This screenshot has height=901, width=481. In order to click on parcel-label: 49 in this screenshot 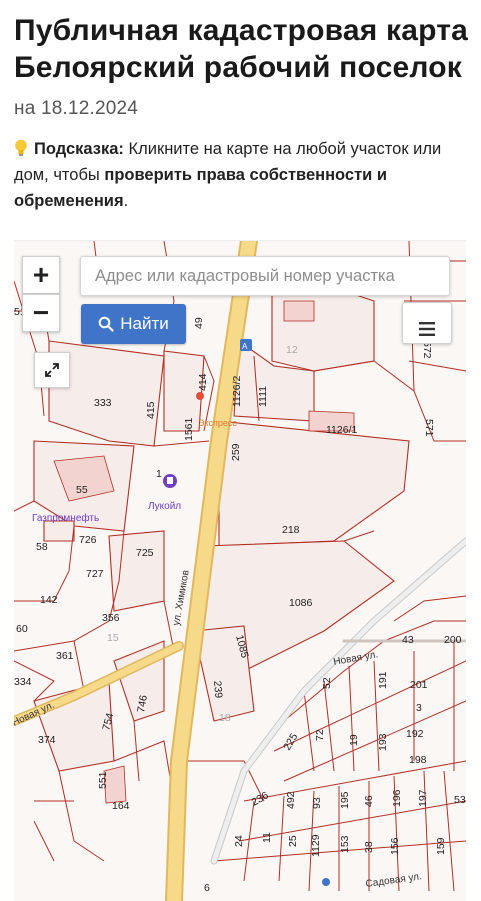, I will do `click(199, 323)`.